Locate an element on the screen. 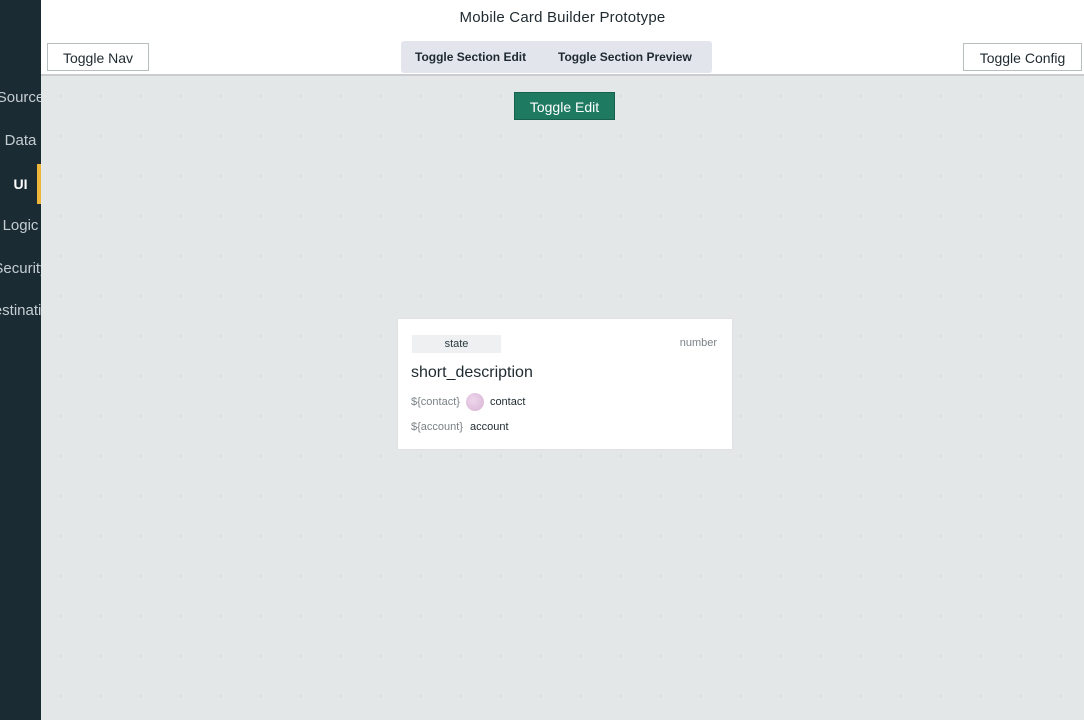  sidebar-item-destination: Destination is located at coordinates (20, 311).